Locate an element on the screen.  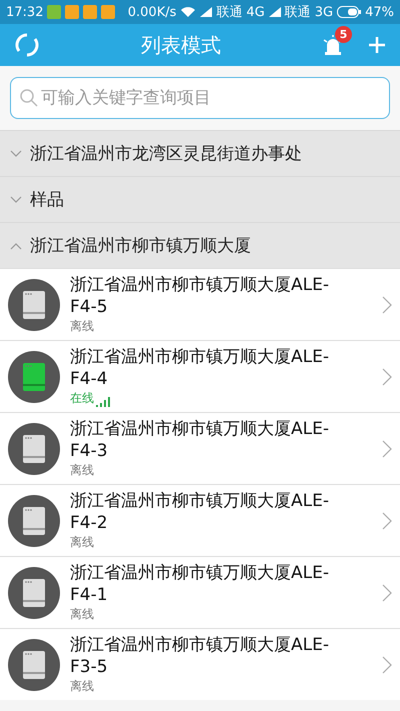
group-header: 浙江省温州市龙湾区灵昆街道办事处 is located at coordinates (200, 153).